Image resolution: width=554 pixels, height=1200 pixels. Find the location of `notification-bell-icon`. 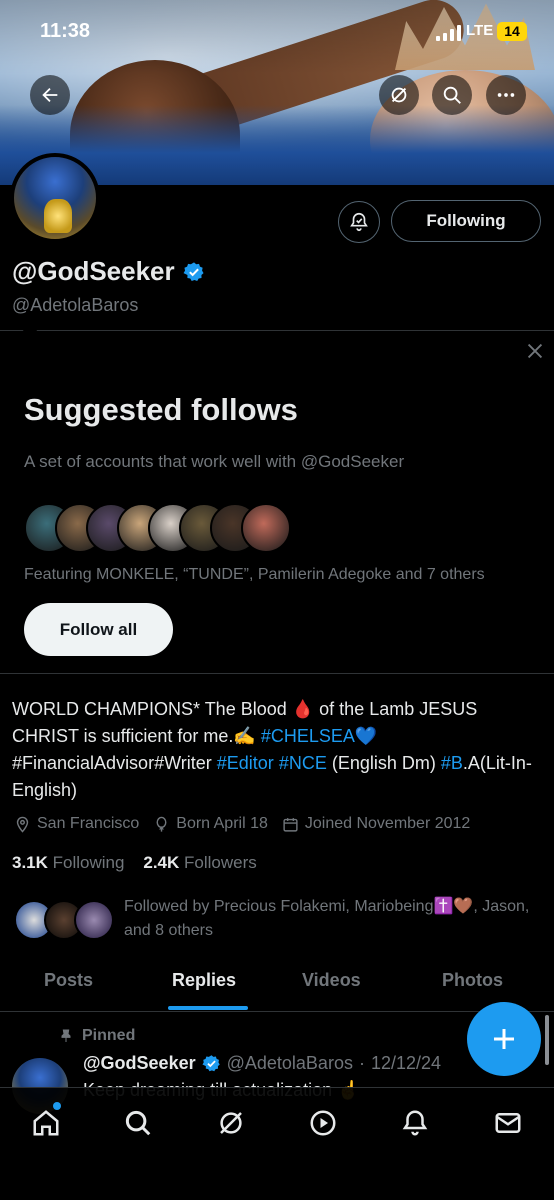

notification-bell-icon is located at coordinates (359, 222).